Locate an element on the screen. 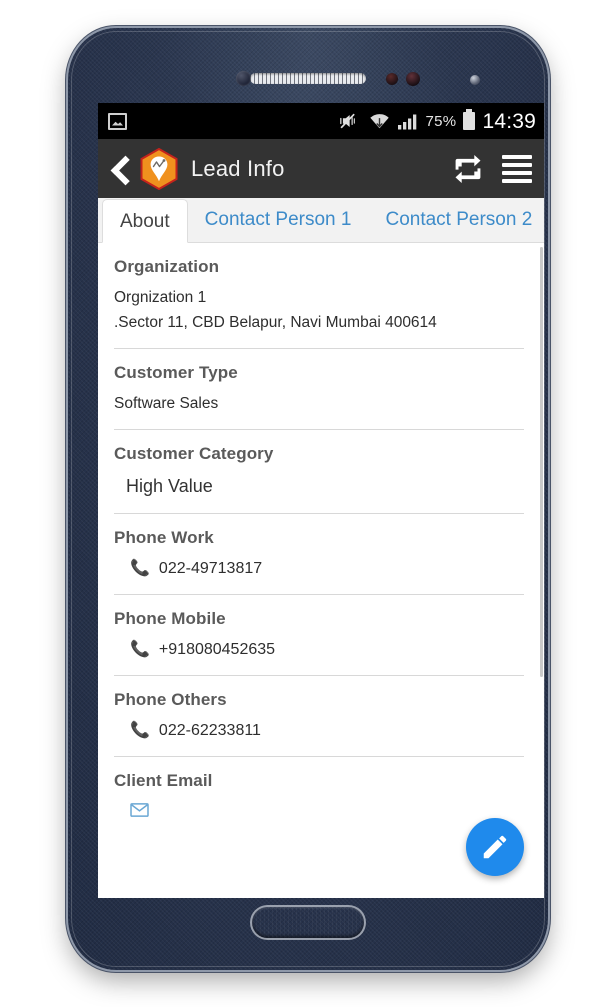 This screenshot has width=616, height=1007. status-bar-left is located at coordinates (117, 121).